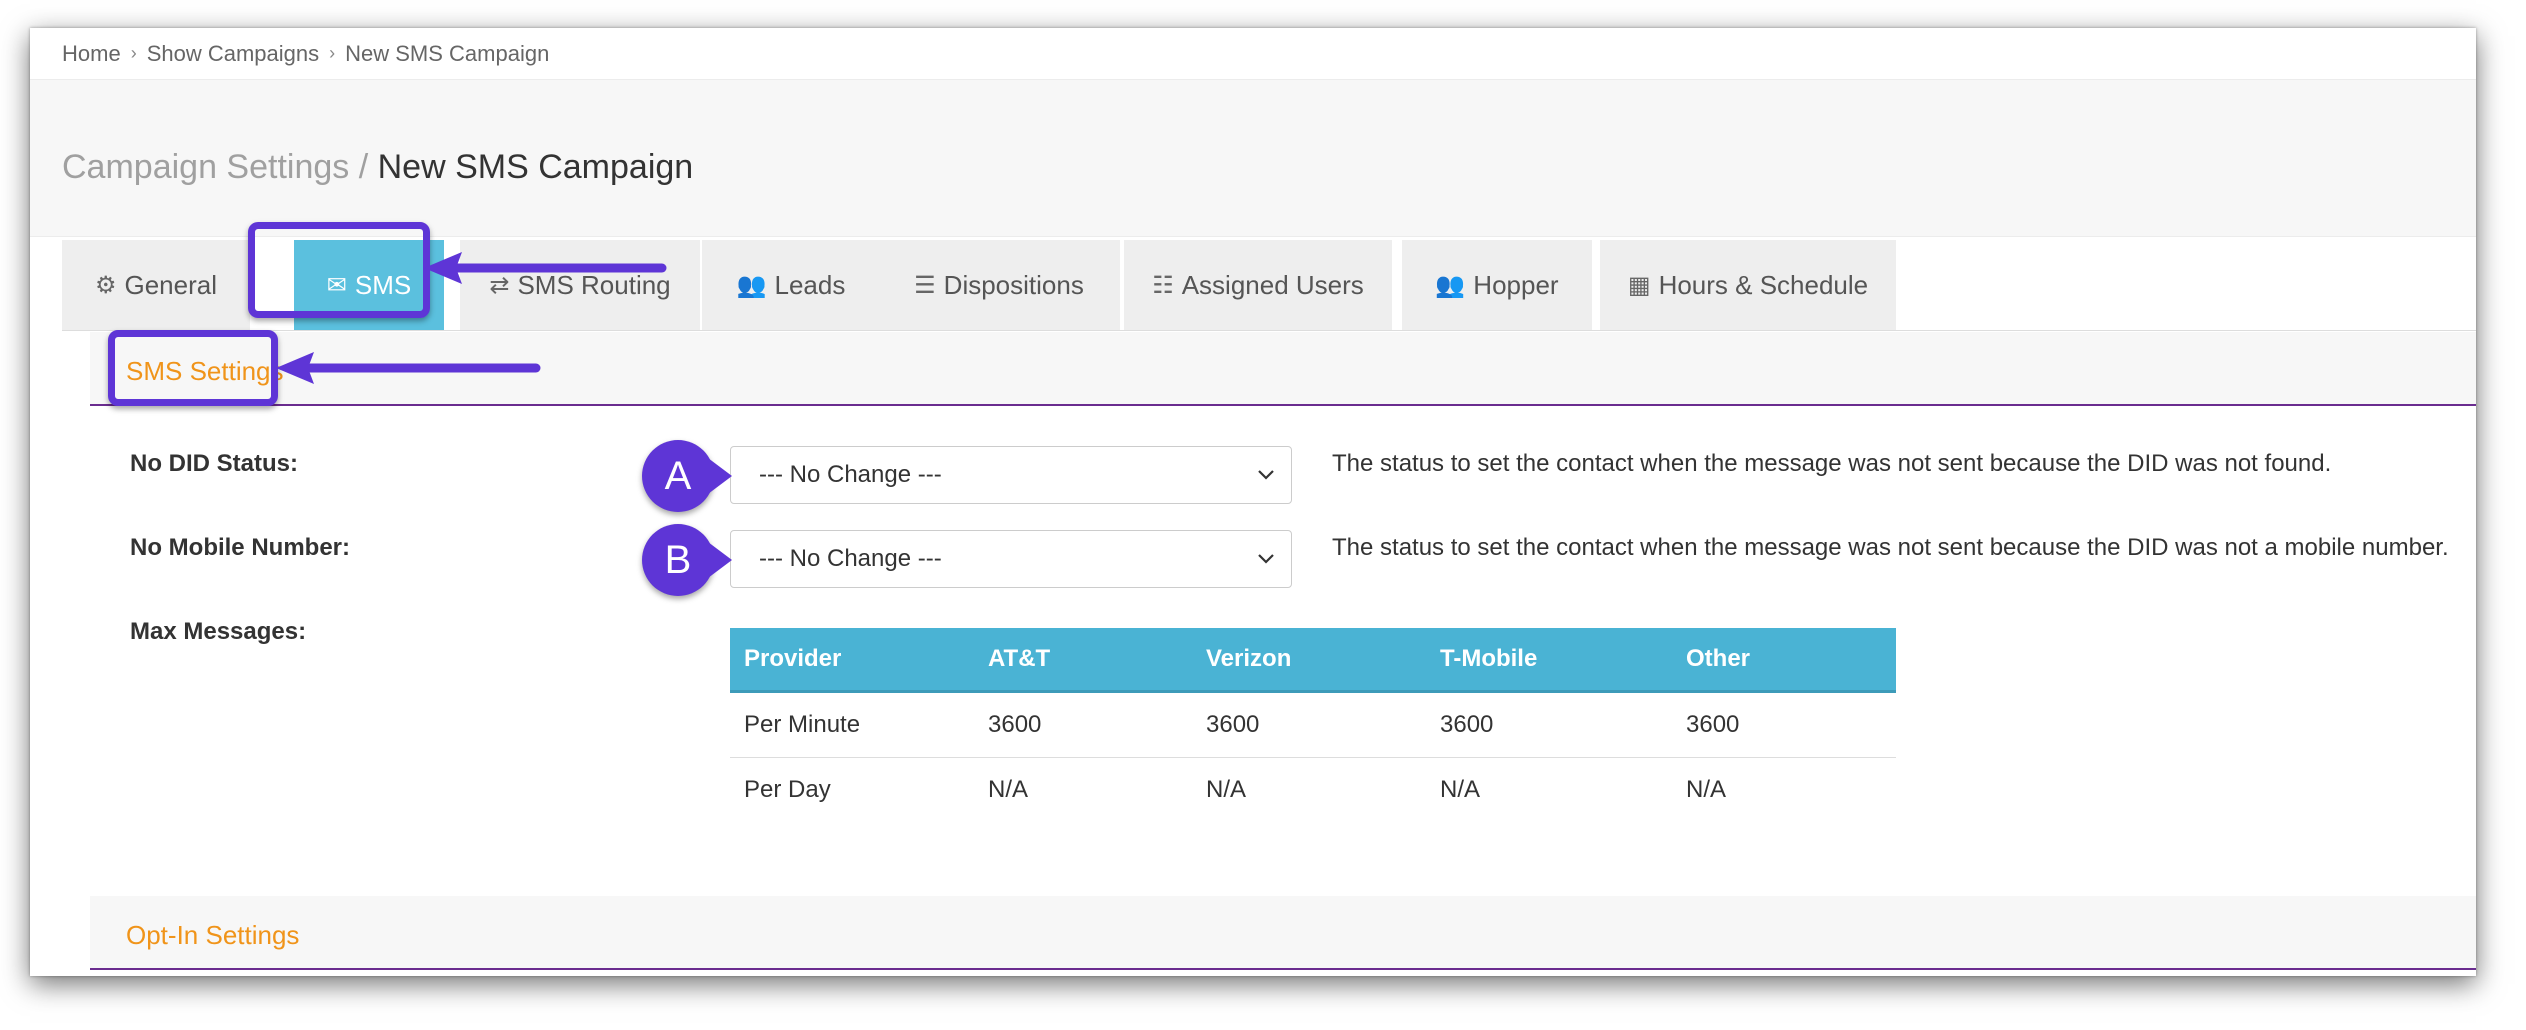  What do you see at coordinates (678, 560) in the screenshot?
I see `annotation-badge-b: B` at bounding box center [678, 560].